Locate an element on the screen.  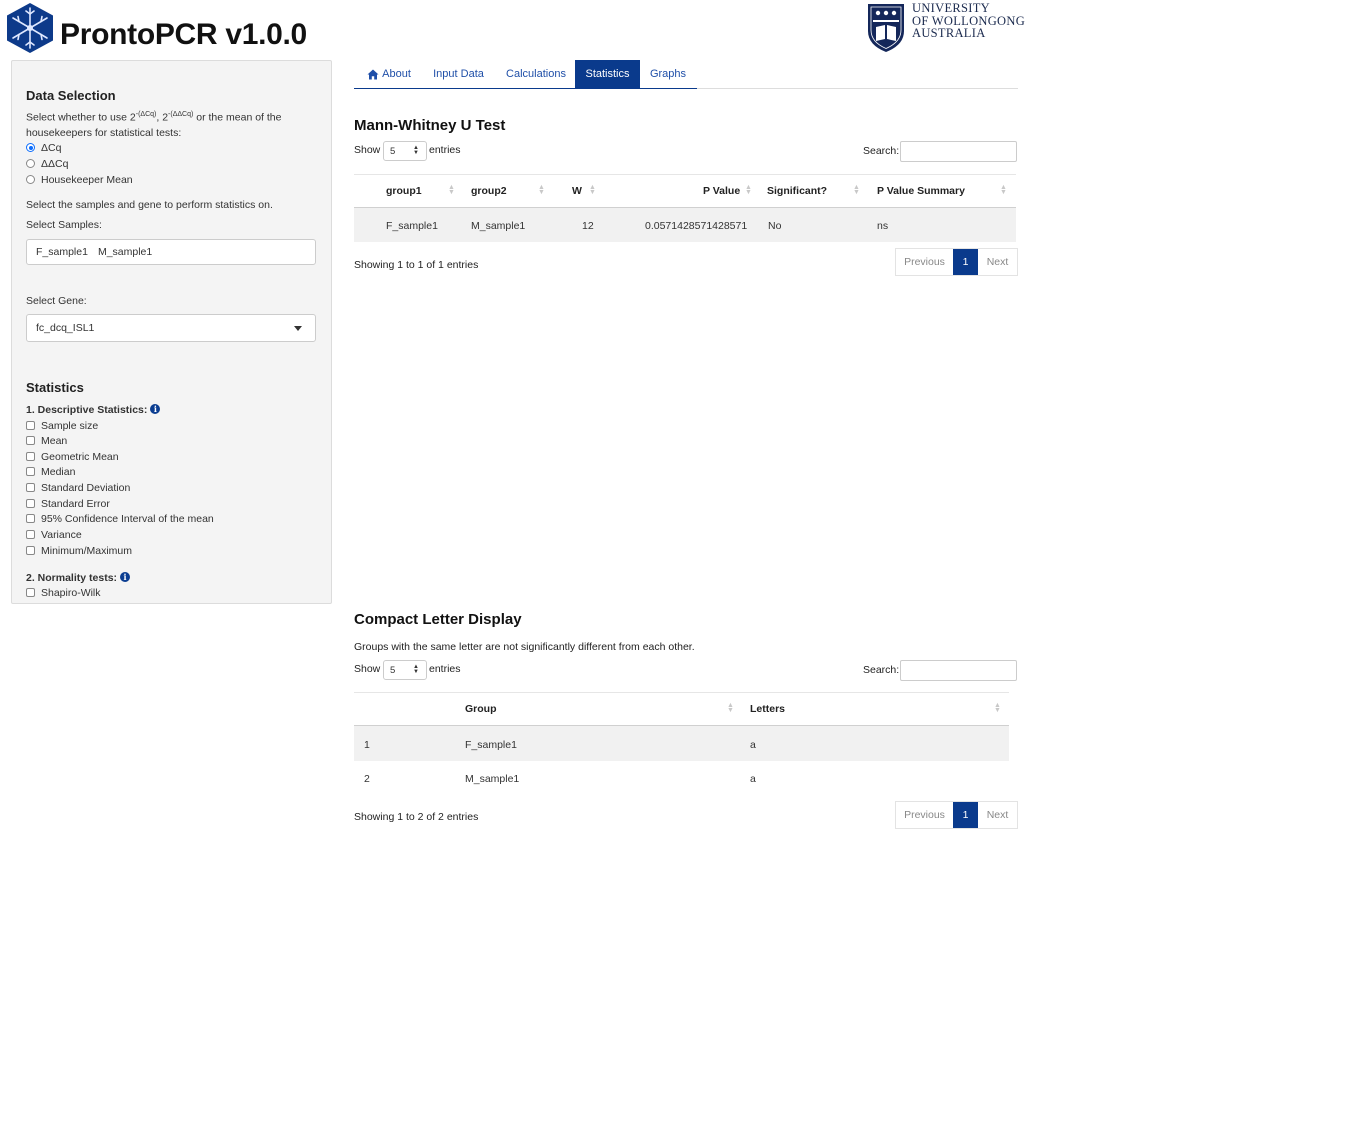
table-divider is located at coordinates (681, 692).